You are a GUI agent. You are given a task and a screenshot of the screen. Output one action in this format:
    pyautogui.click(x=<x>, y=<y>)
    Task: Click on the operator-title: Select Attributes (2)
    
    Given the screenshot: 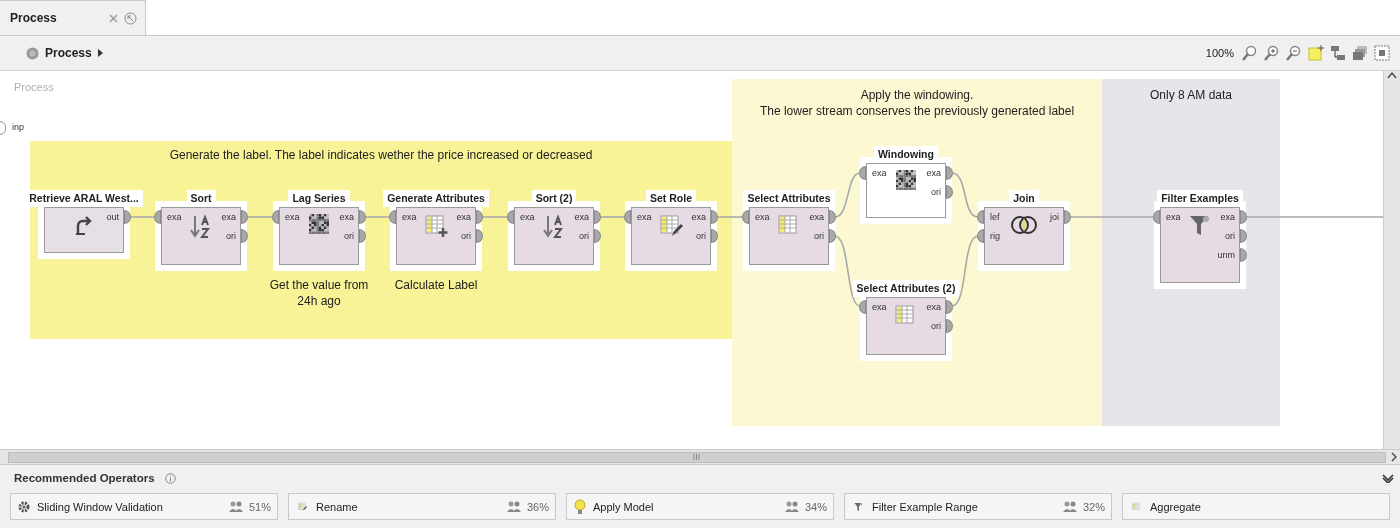 What is the action you would take?
    pyautogui.click(x=906, y=288)
    